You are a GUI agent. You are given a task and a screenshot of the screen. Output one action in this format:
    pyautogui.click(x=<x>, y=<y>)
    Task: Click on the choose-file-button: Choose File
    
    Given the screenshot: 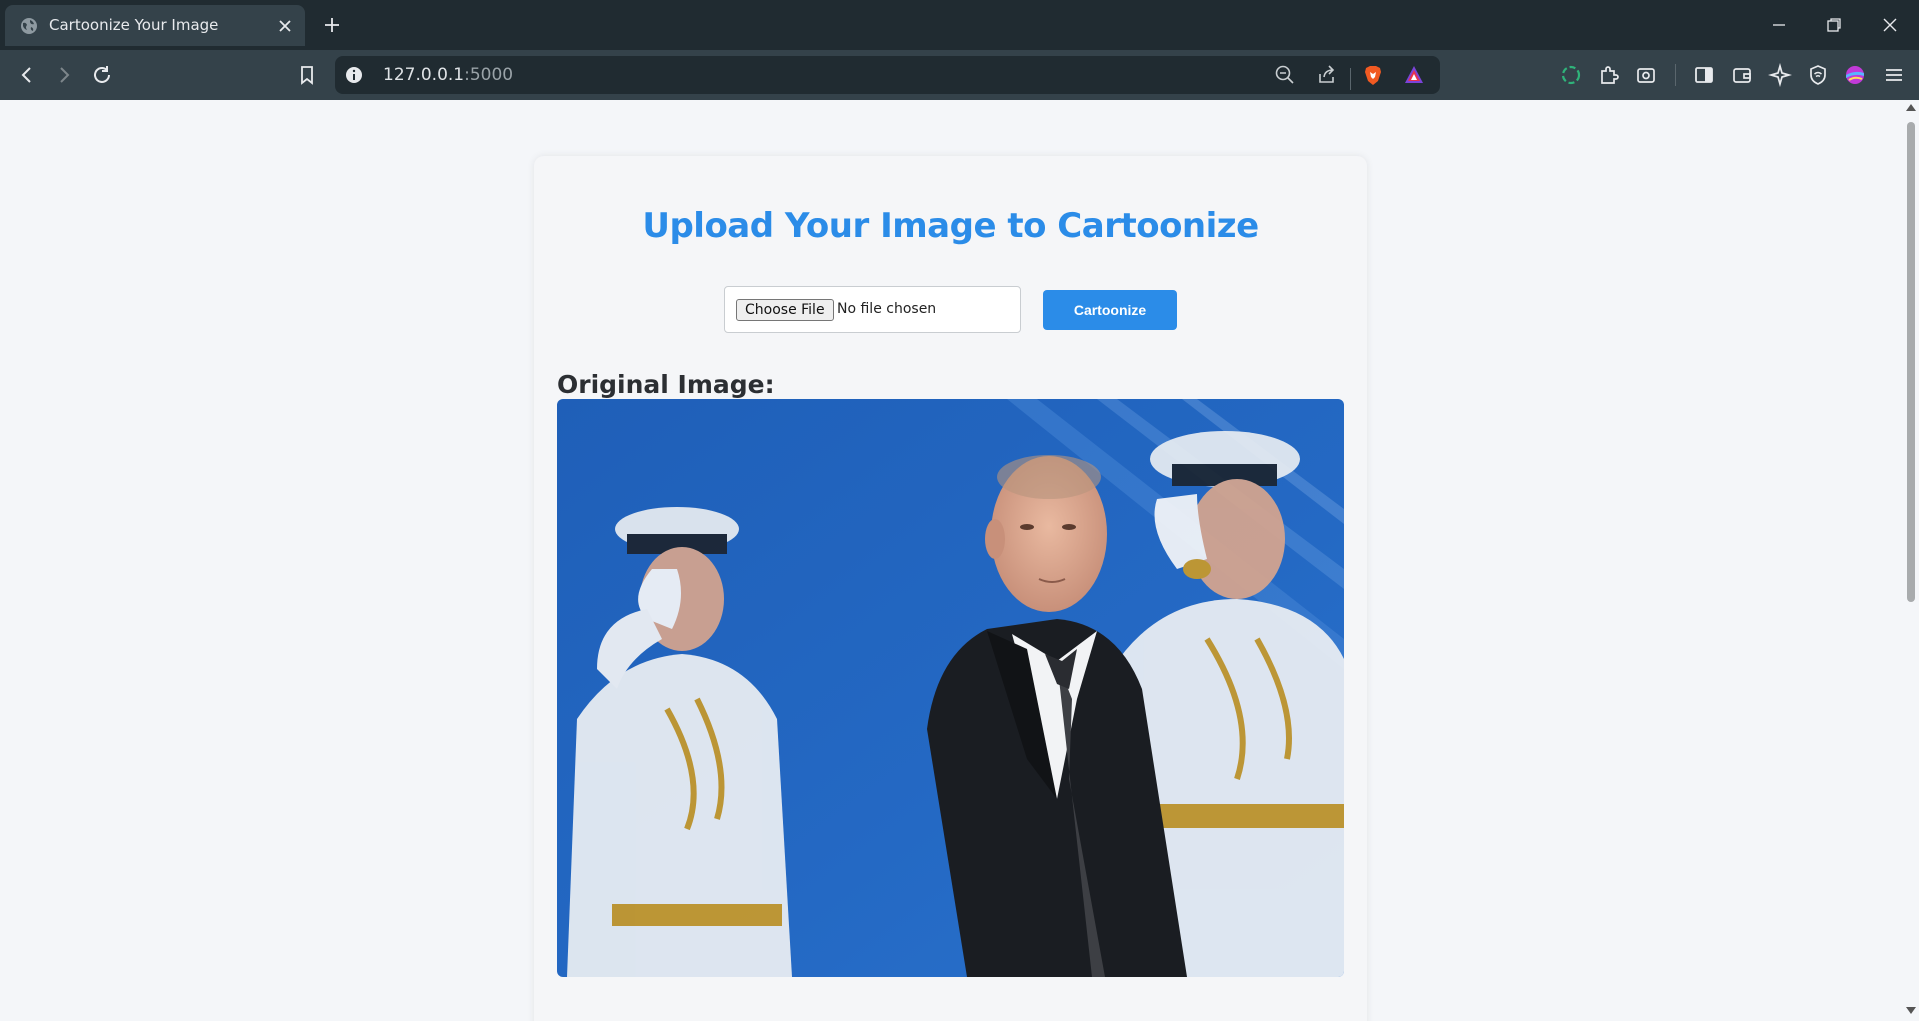 What is the action you would take?
    pyautogui.click(x=785, y=310)
    